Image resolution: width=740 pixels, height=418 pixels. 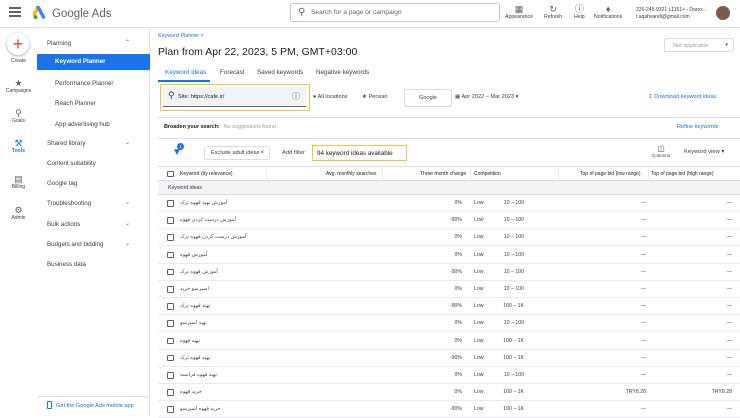 I want to click on mobile-app-promo: Get the Google Ads mobile app, so click(x=93, y=405).